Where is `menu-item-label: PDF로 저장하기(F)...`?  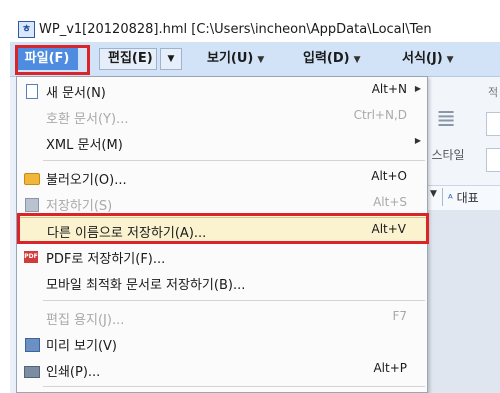
menu-item-label: PDF로 저장하기(F)... is located at coordinates (106, 259).